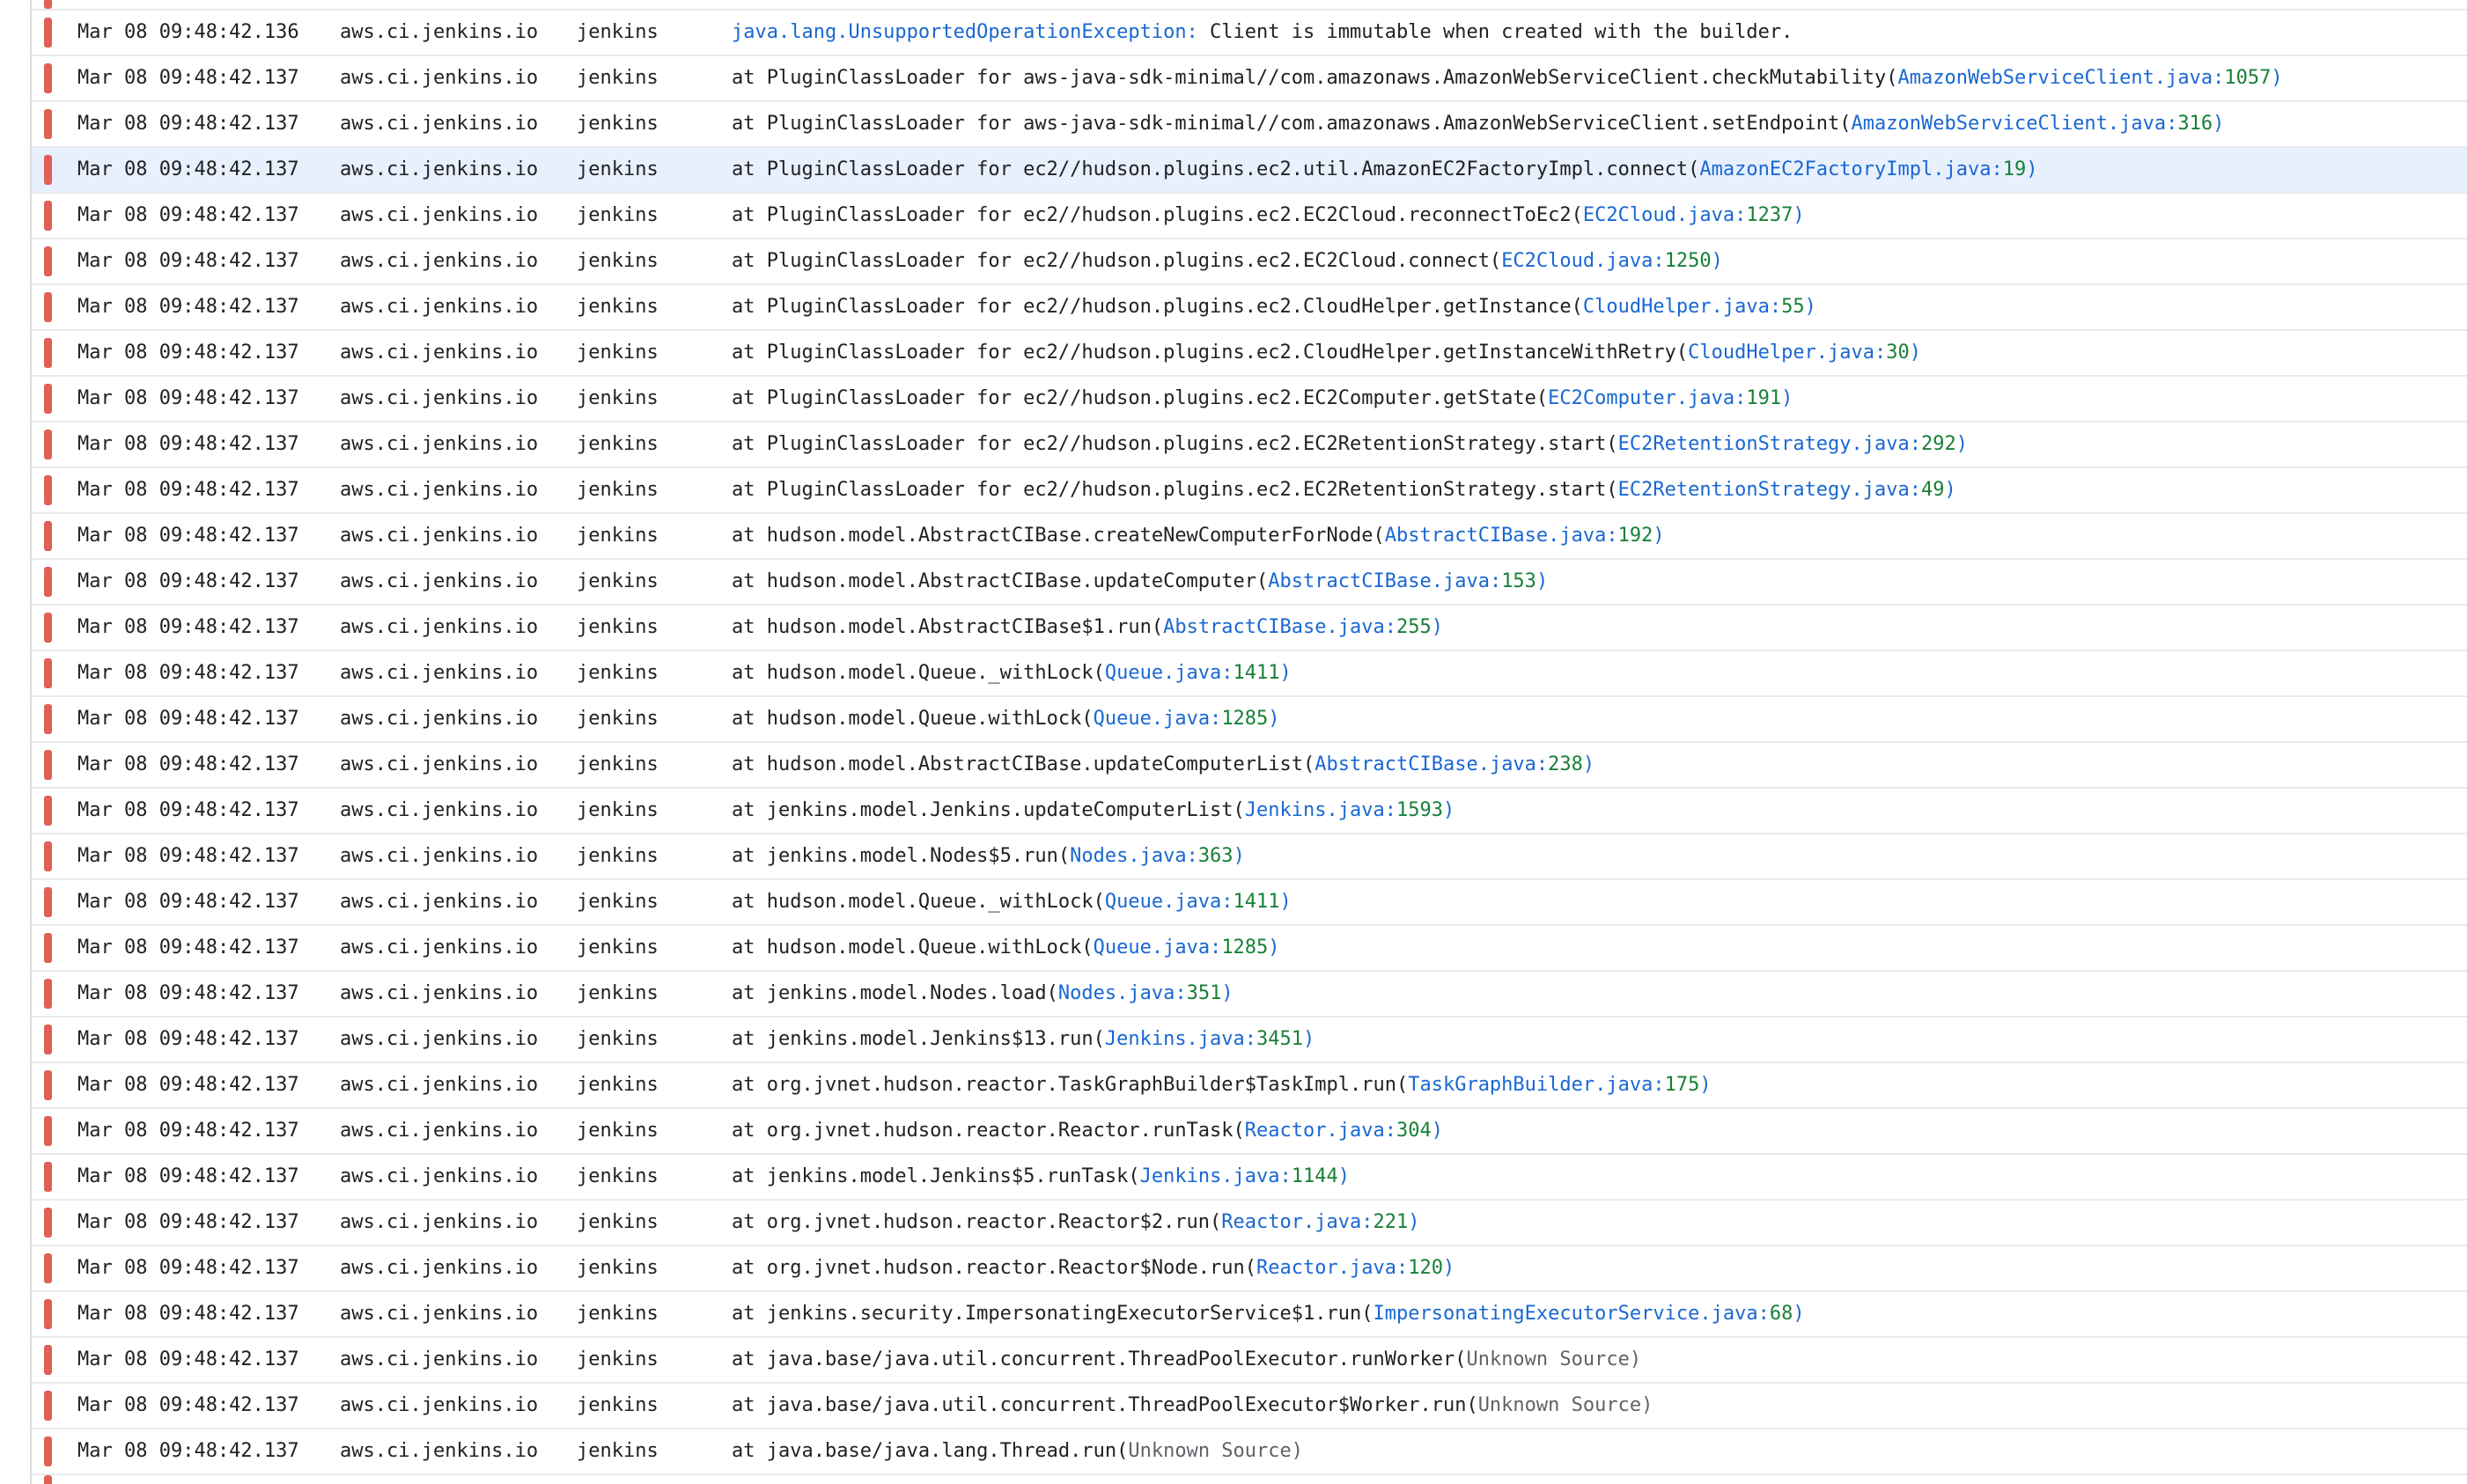 The width and height of the screenshot is (2467, 1484). Describe the element at coordinates (1782, 1314) in the screenshot. I see `line-number: 68` at that location.